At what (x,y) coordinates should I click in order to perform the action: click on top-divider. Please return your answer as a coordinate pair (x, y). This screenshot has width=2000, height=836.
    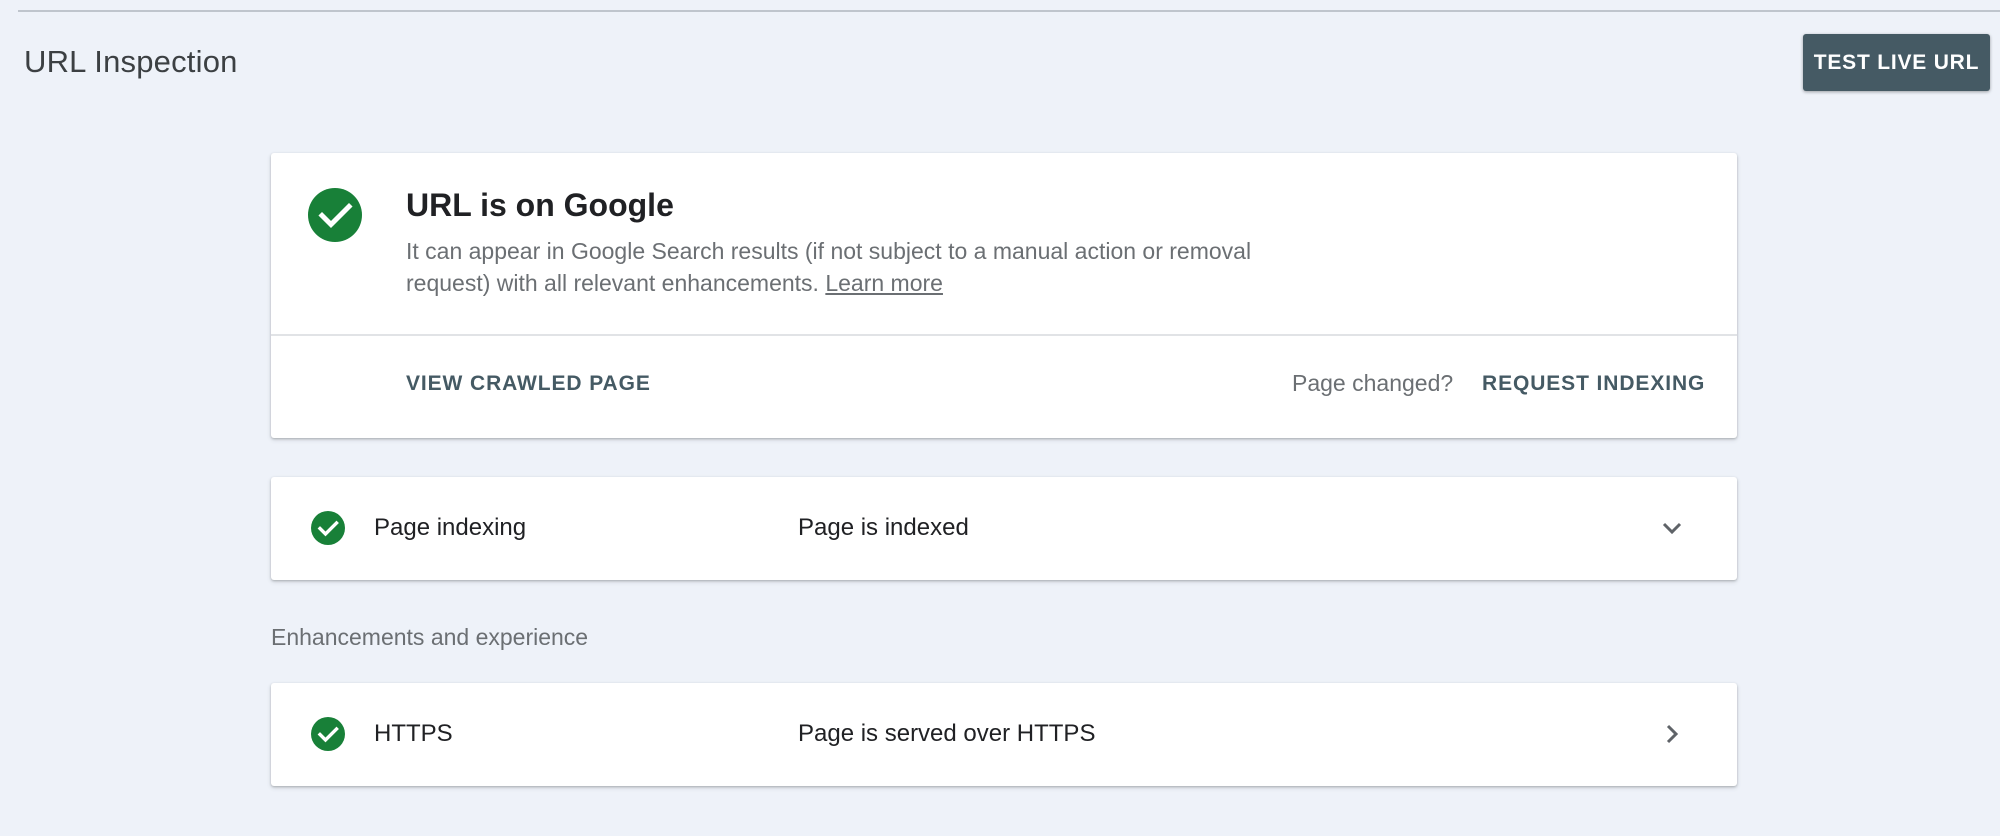
    Looking at the image, I should click on (1009, 11).